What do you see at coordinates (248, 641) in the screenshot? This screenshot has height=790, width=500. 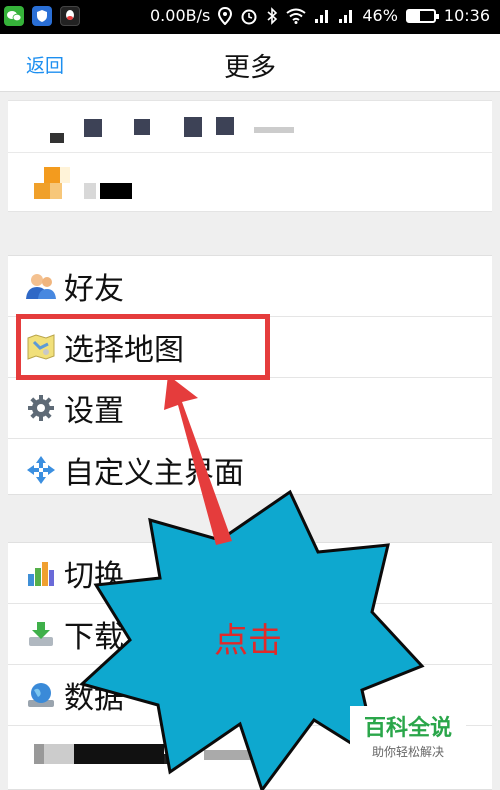 I see `click-label: 点击` at bounding box center [248, 641].